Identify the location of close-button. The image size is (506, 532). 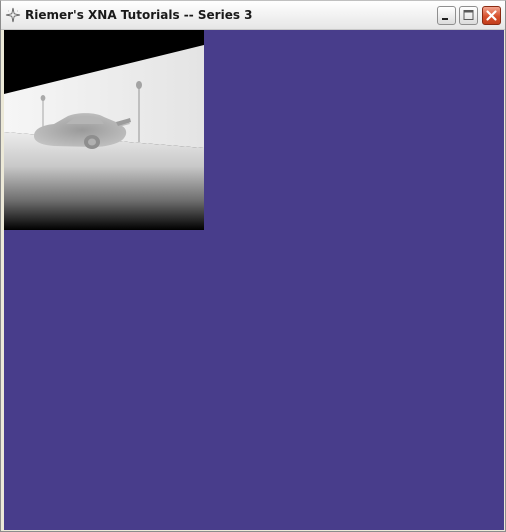
(491, 15).